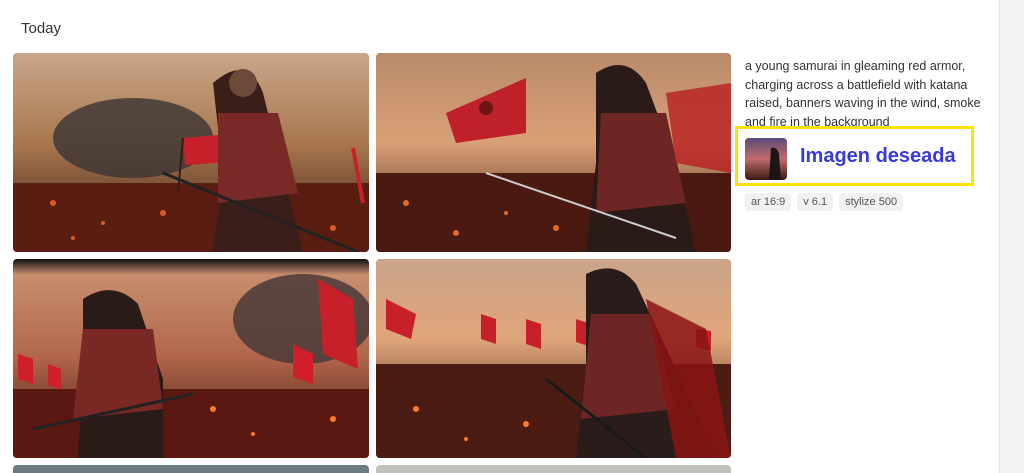 The height and width of the screenshot is (473, 1024). I want to click on param-stylize: stylize 500, so click(871, 202).